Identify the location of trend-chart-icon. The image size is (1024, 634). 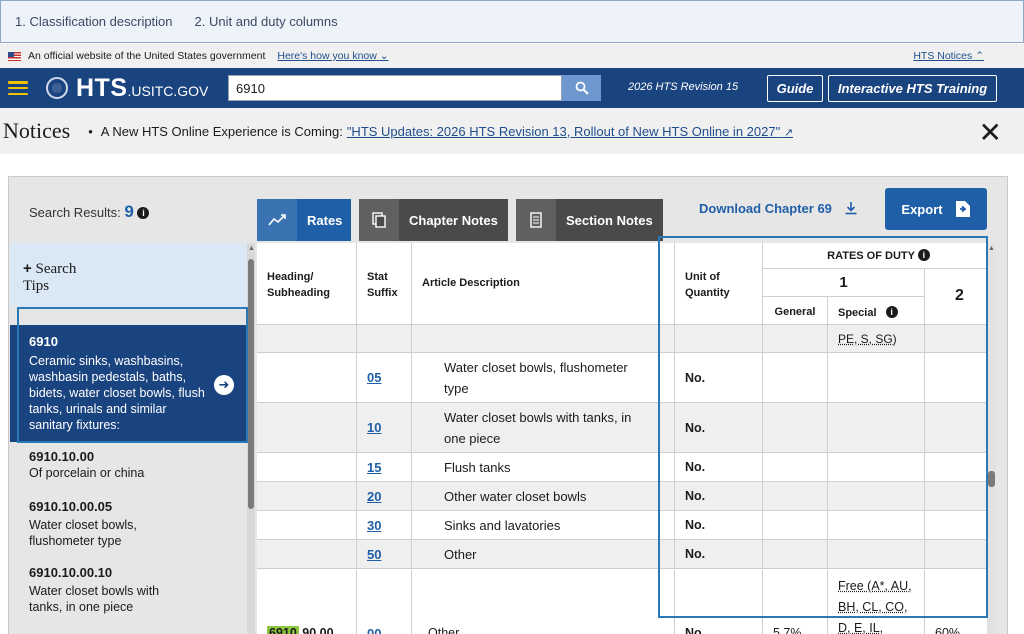
(277, 220).